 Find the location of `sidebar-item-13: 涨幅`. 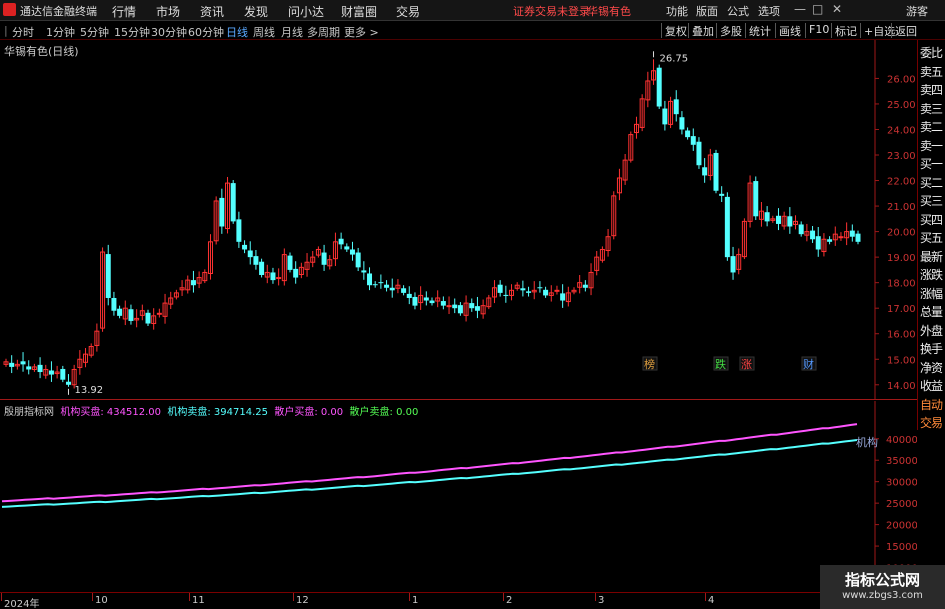

sidebar-item-13: 涨幅 is located at coordinates (932, 294).